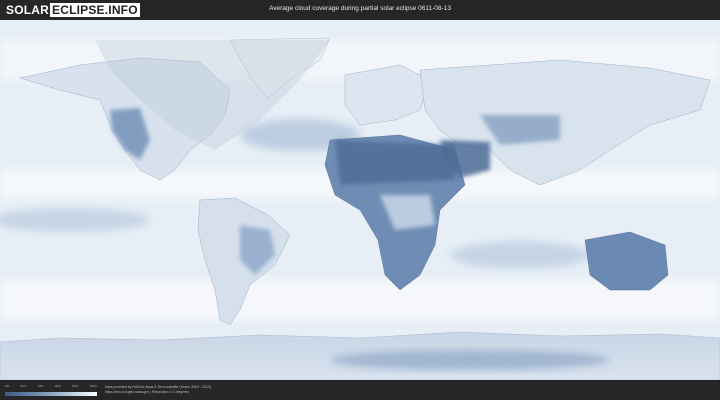 The image size is (720, 400). Describe the element at coordinates (57, 386) in the screenshot. I see `legend-tick: 60%` at that location.